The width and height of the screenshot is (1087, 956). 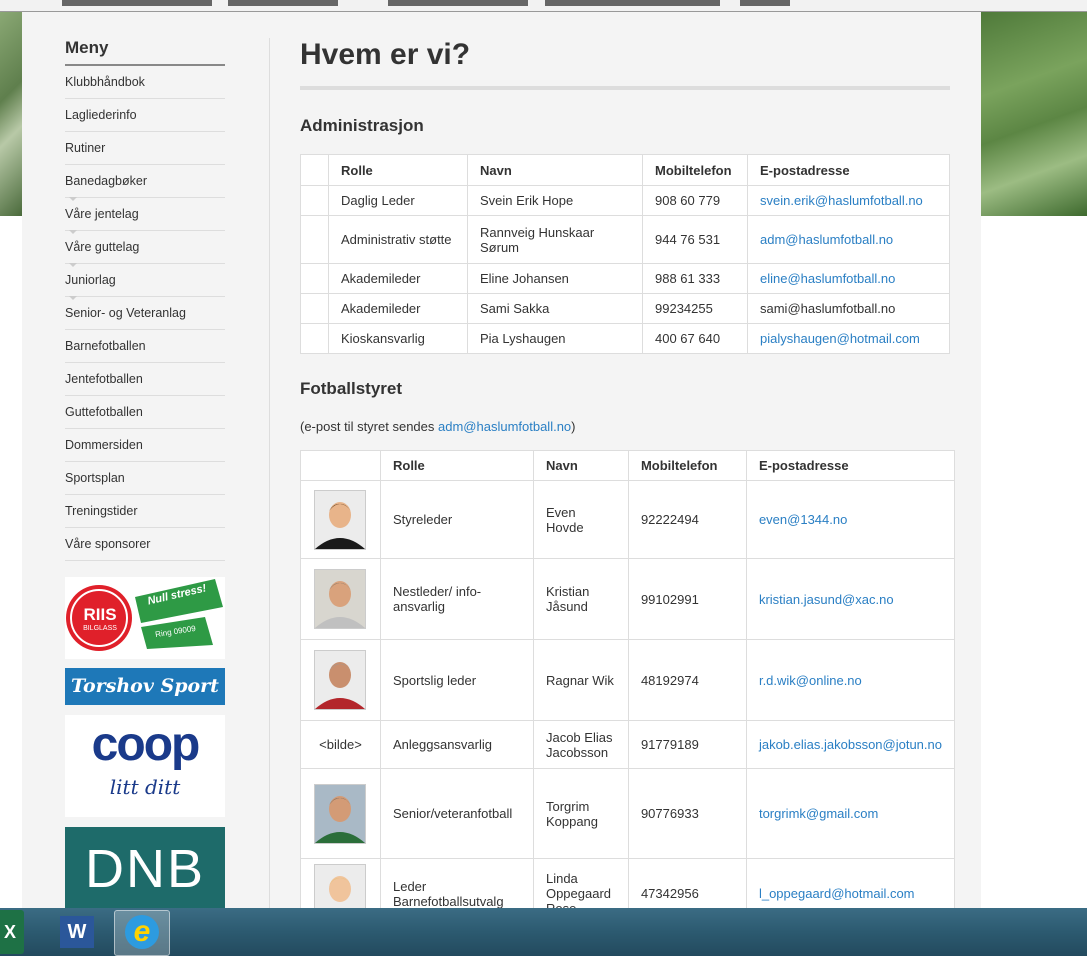 I want to click on menu-title: Meny, so click(x=145, y=52).